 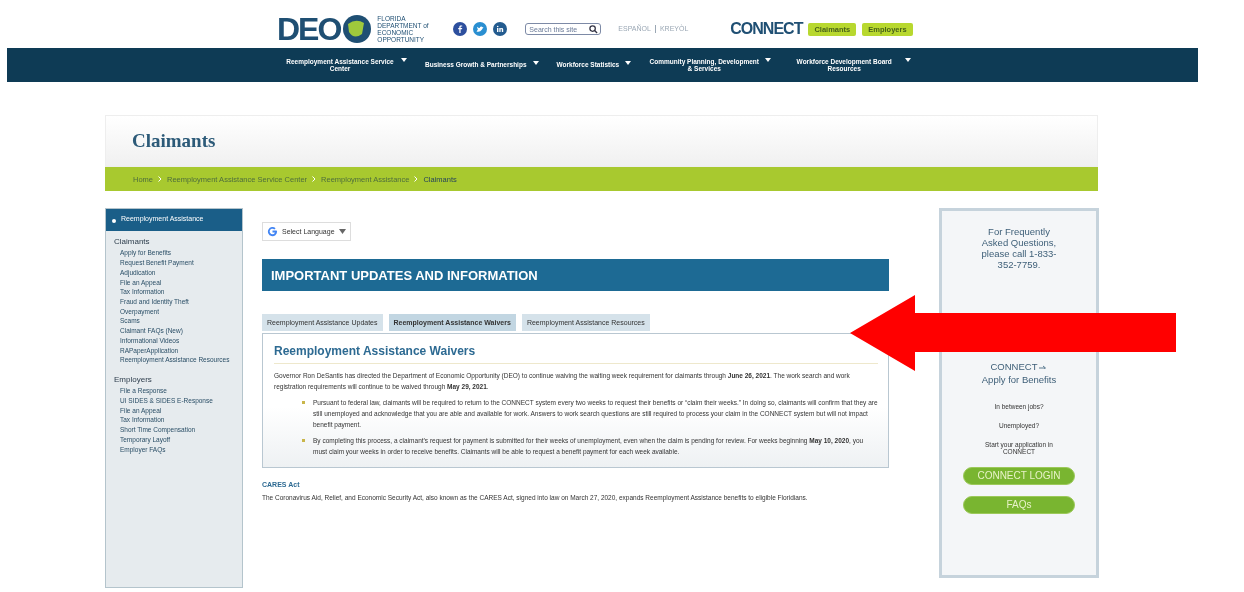 What do you see at coordinates (272, 231) in the screenshot?
I see `google-icon` at bounding box center [272, 231].